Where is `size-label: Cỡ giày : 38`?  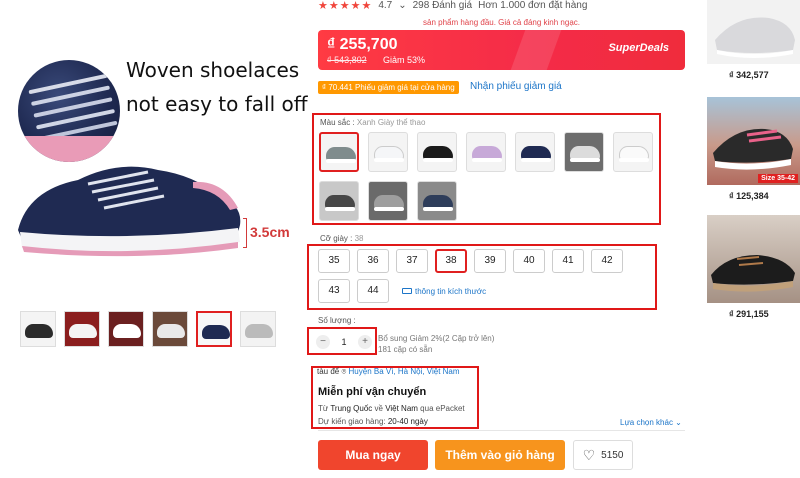 size-label: Cỡ giày : 38 is located at coordinates (342, 238).